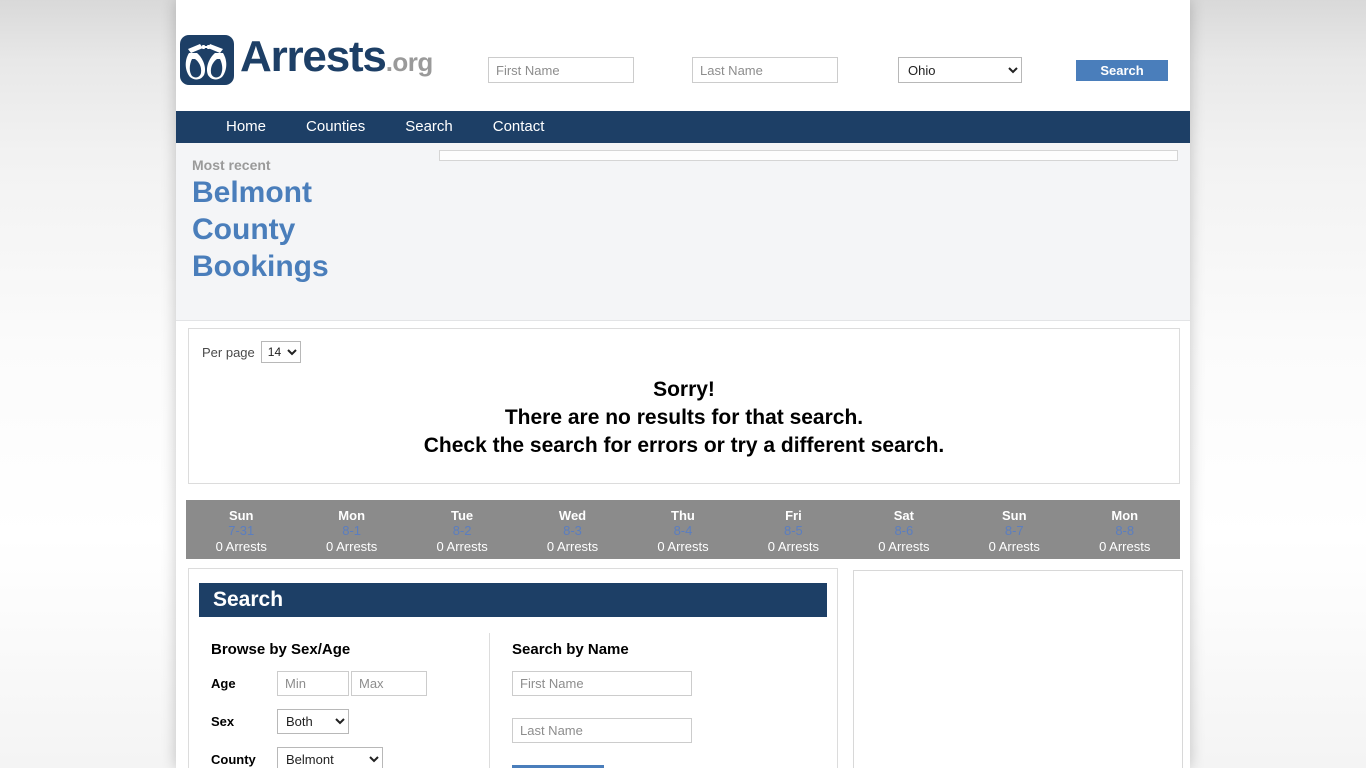 The image size is (1366, 768). Describe the element at coordinates (280, 352) in the screenshot. I see `per-page-select: 14` at that location.